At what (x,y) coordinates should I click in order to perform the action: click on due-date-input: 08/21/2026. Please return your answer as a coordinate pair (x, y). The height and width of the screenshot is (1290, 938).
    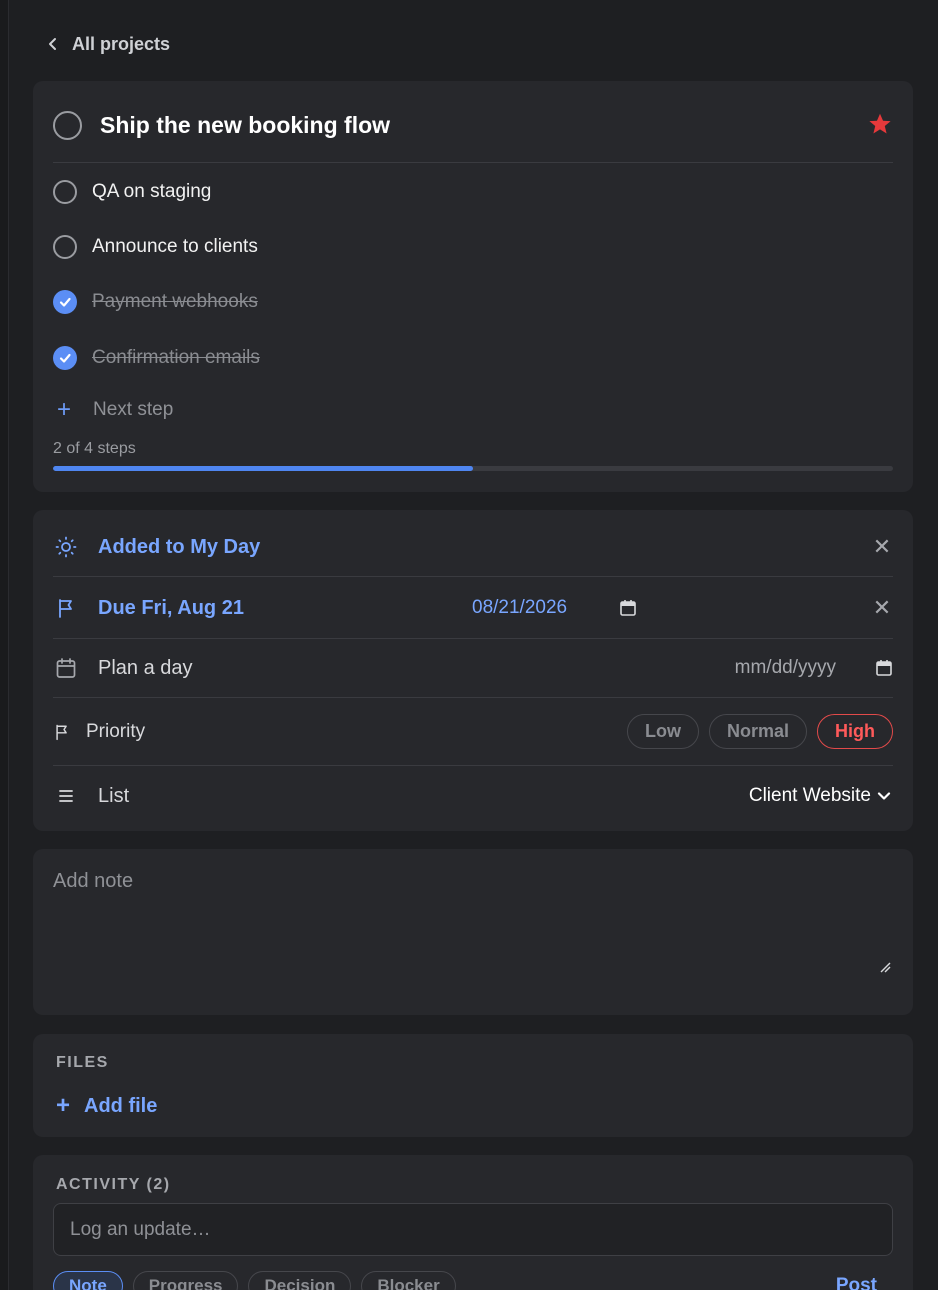
    Looking at the image, I should click on (519, 608).